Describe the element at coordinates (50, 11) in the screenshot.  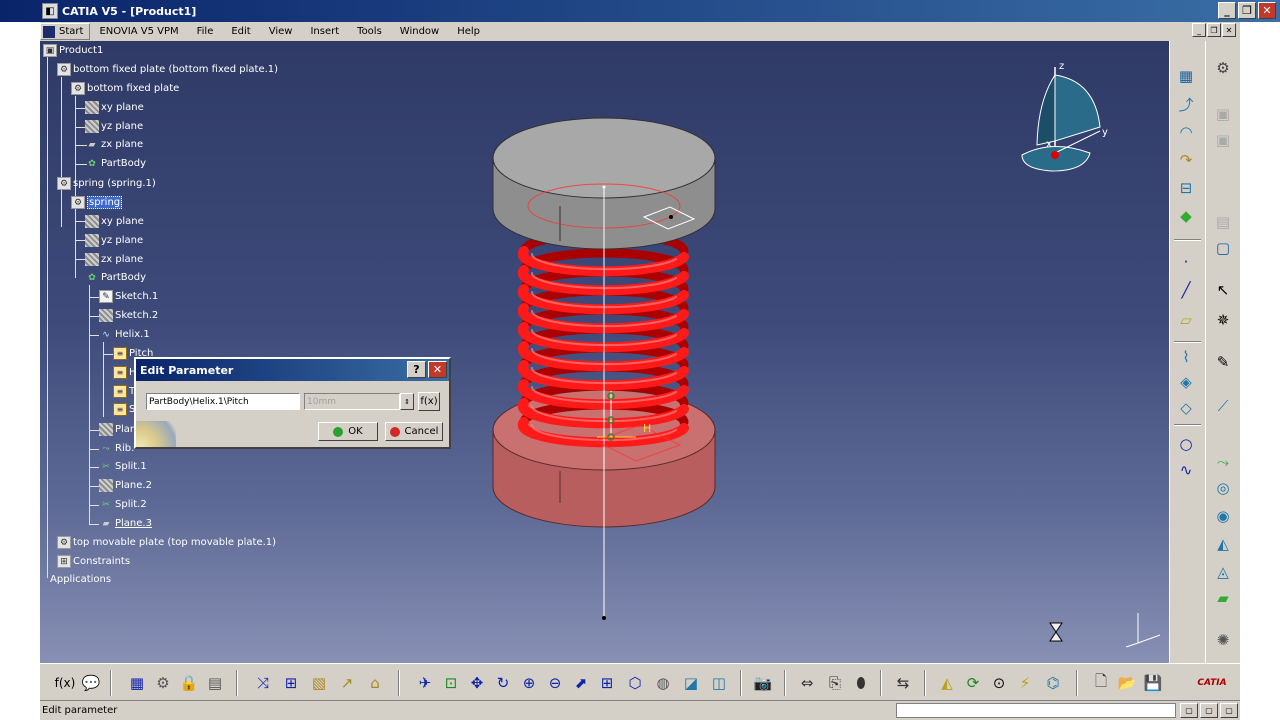
I see `catia-app-icon: ◧` at that location.